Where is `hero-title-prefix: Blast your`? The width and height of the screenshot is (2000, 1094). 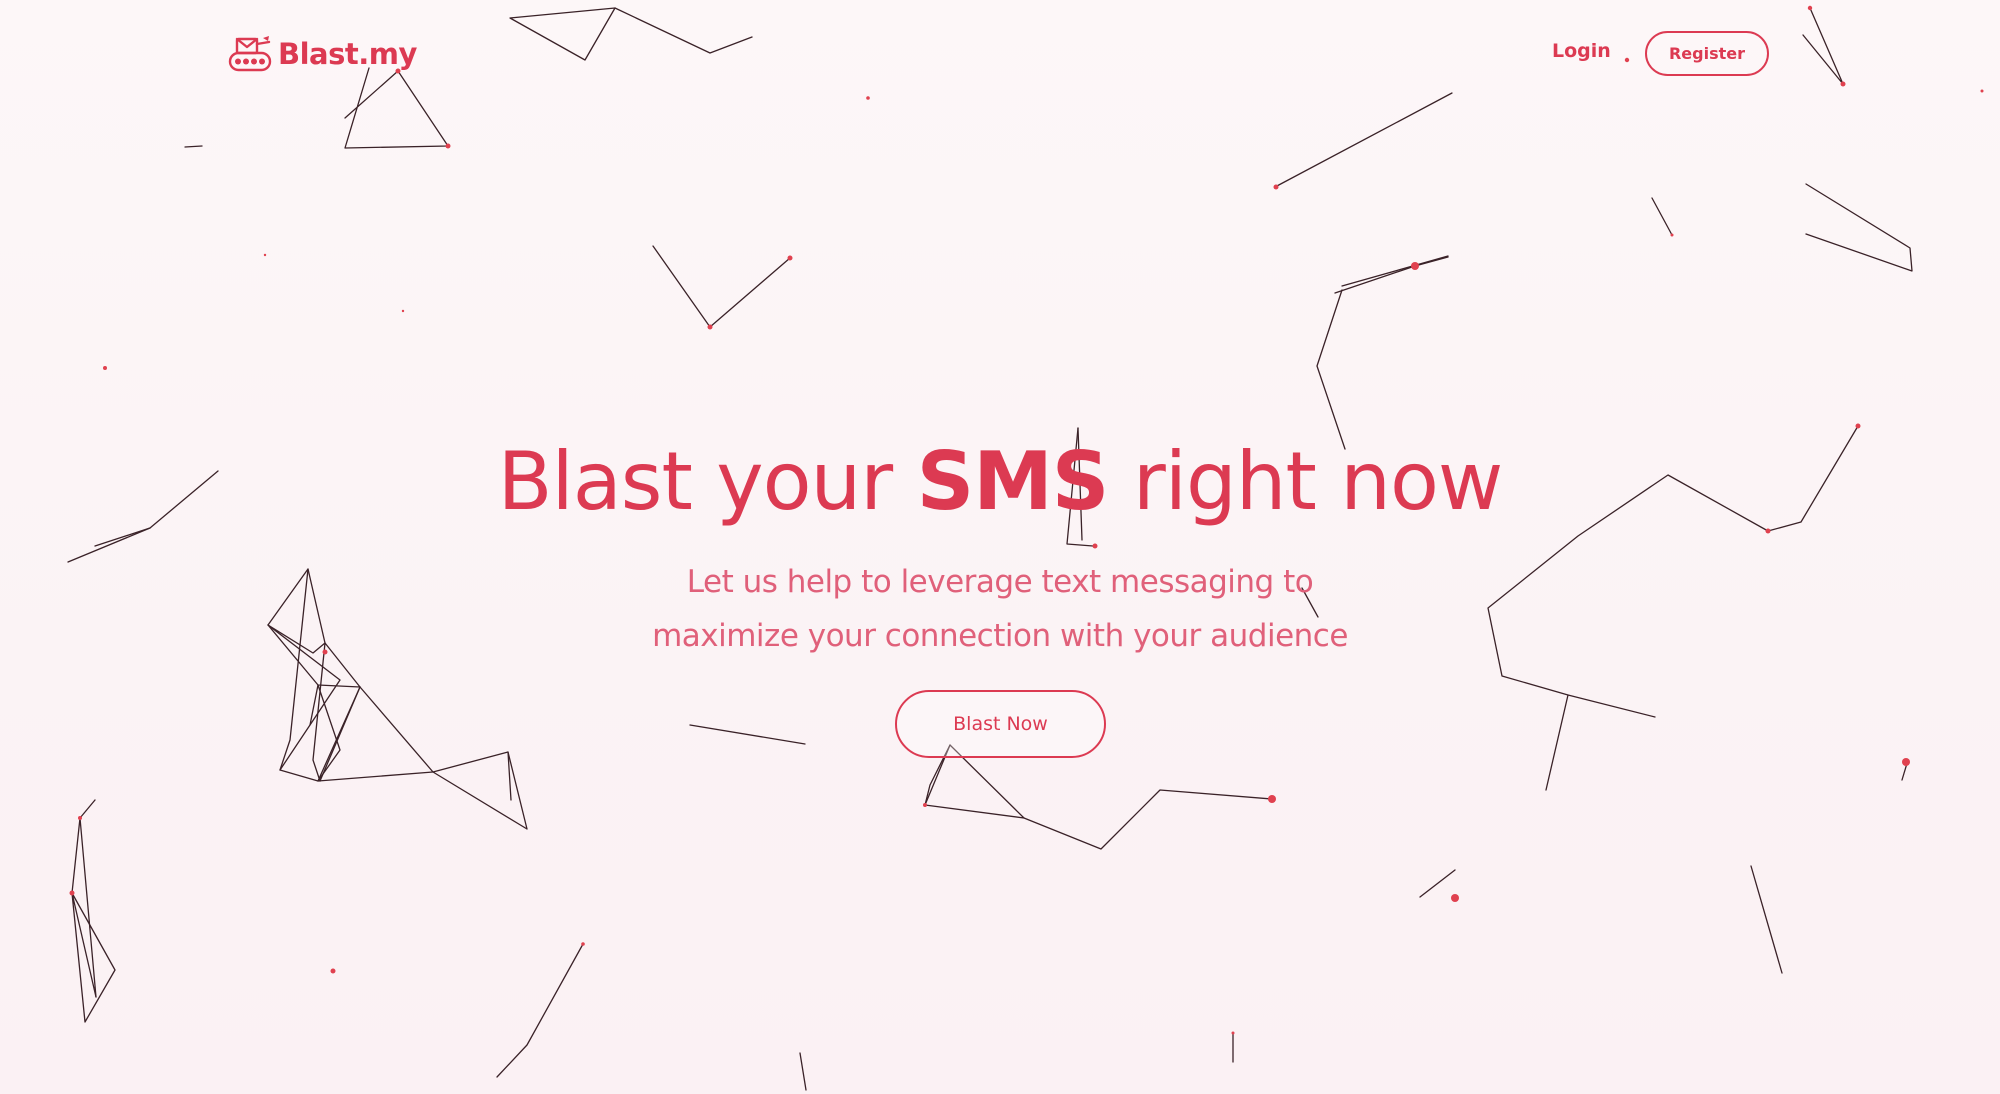 hero-title-prefix: Blast your is located at coordinates (695, 481).